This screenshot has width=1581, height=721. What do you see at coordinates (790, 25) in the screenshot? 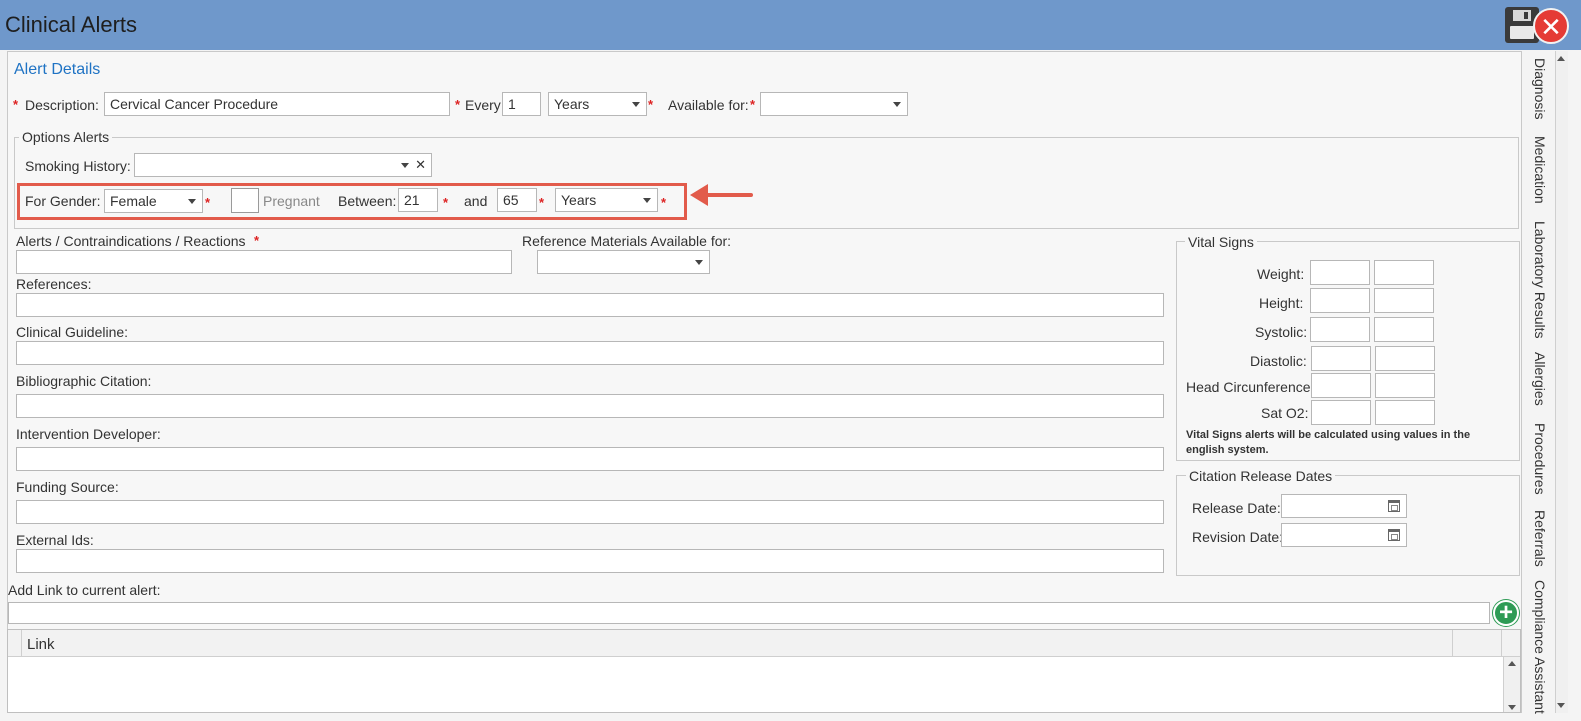
I see `title-bar` at bounding box center [790, 25].